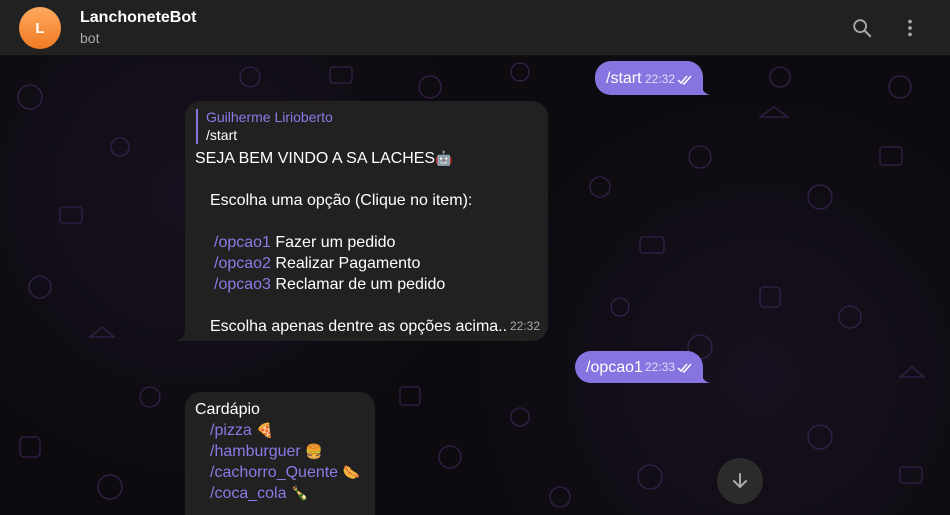  I want to click on welcome-line: SEJA BEM VINDO A SA LACHES🤖, so click(324, 158).